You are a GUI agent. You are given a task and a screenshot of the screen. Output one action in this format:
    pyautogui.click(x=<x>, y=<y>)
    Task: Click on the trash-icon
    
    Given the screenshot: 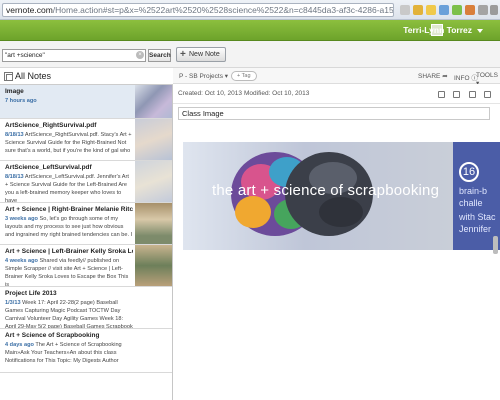 What is the action you would take?
    pyautogui.click(x=487, y=94)
    